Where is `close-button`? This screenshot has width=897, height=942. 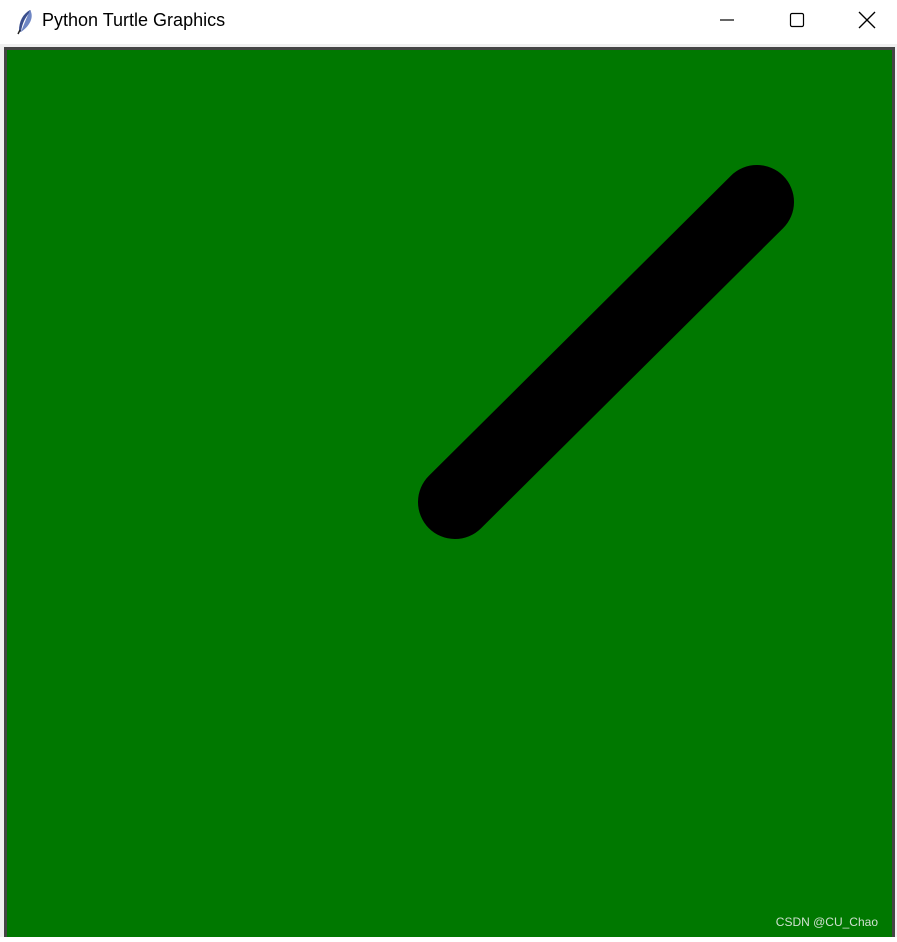 close-button is located at coordinates (864, 22).